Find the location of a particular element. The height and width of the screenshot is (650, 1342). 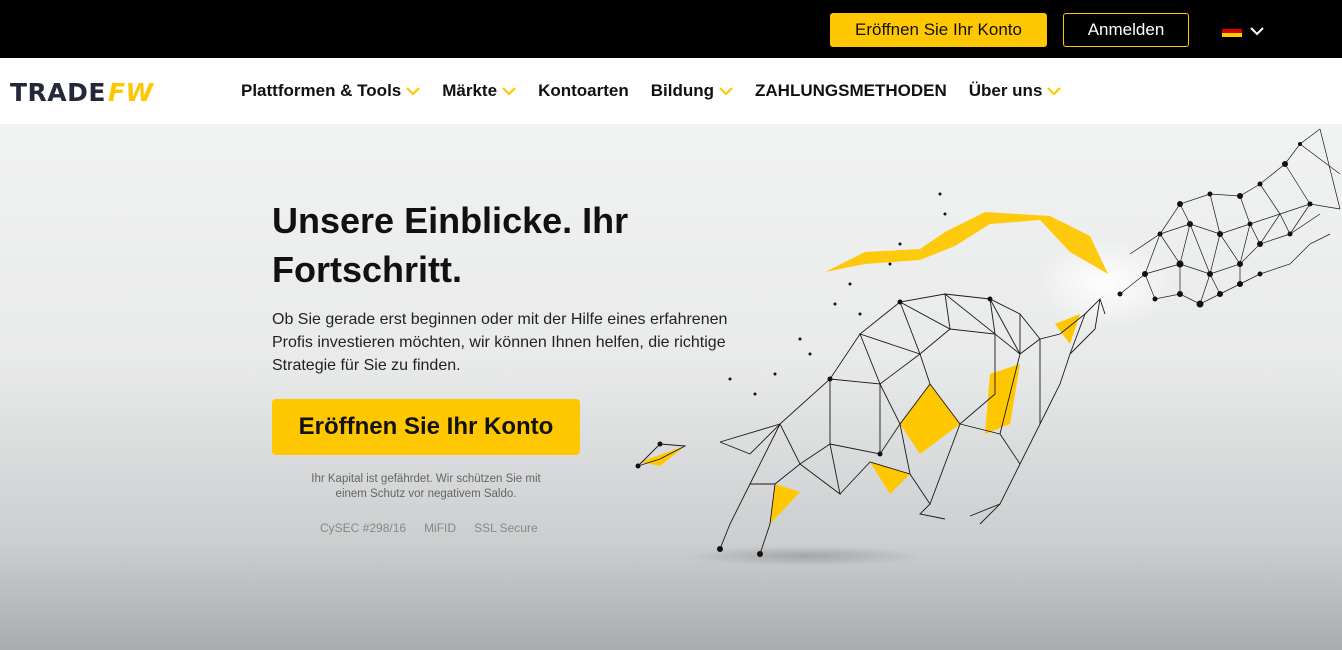

badge-cysec: CySEC #298/16 is located at coordinates (363, 528).